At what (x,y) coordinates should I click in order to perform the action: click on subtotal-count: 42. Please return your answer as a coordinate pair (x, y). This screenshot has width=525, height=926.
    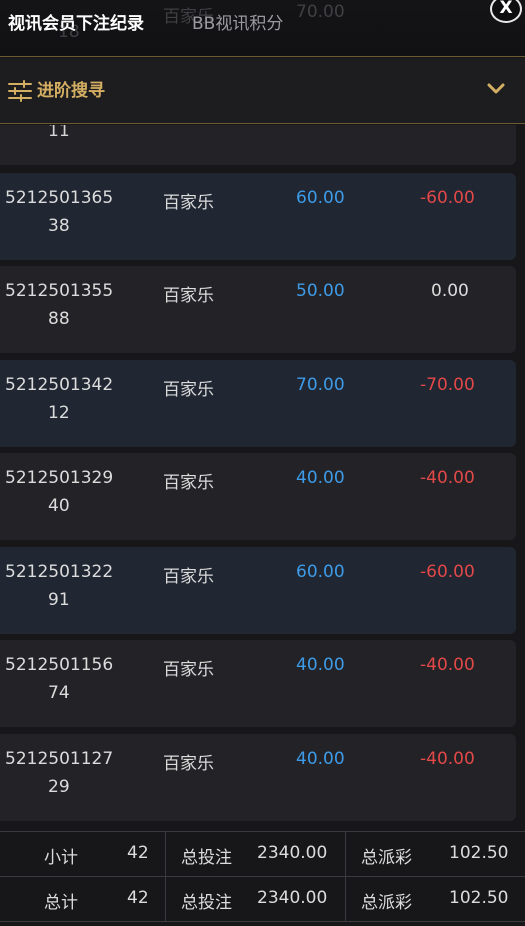
    Looking at the image, I should click on (138, 853).